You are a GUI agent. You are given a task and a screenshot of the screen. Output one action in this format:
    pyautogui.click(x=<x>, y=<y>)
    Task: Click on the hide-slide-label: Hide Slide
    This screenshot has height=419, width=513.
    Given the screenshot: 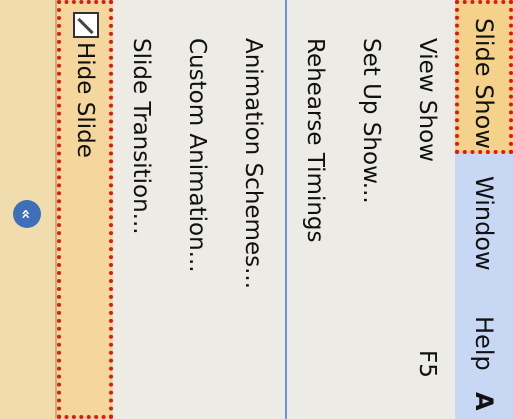 What is the action you would take?
    pyautogui.click(x=85, y=100)
    